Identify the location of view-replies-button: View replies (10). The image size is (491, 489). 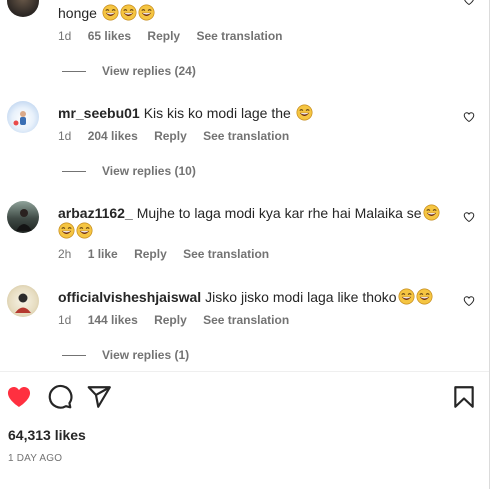
(129, 171).